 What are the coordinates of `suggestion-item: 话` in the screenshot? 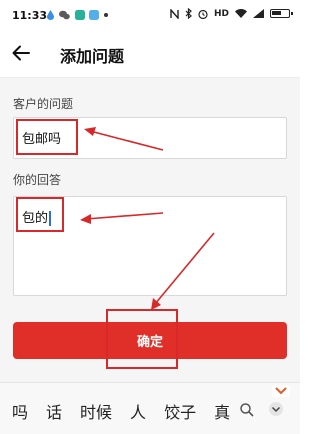 It's located at (54, 411).